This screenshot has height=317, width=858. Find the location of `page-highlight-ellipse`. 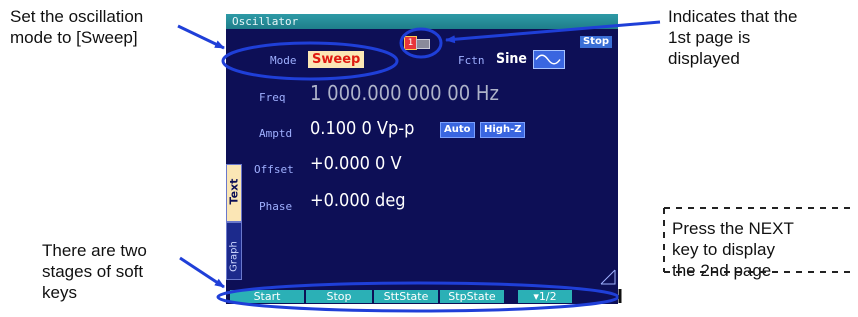

page-highlight-ellipse is located at coordinates (421, 43).